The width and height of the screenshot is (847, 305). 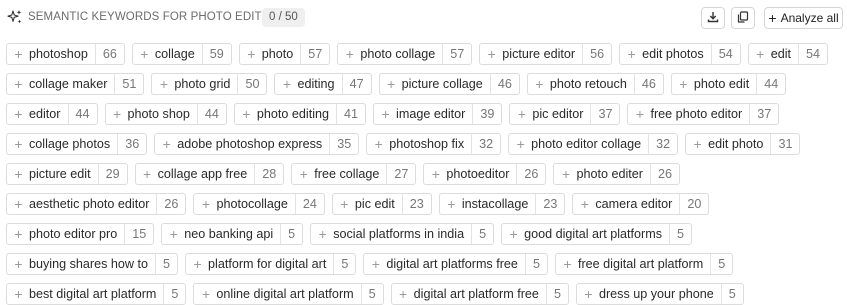 What do you see at coordinates (558, 114) in the screenshot?
I see `keyword-term: pic editor` at bounding box center [558, 114].